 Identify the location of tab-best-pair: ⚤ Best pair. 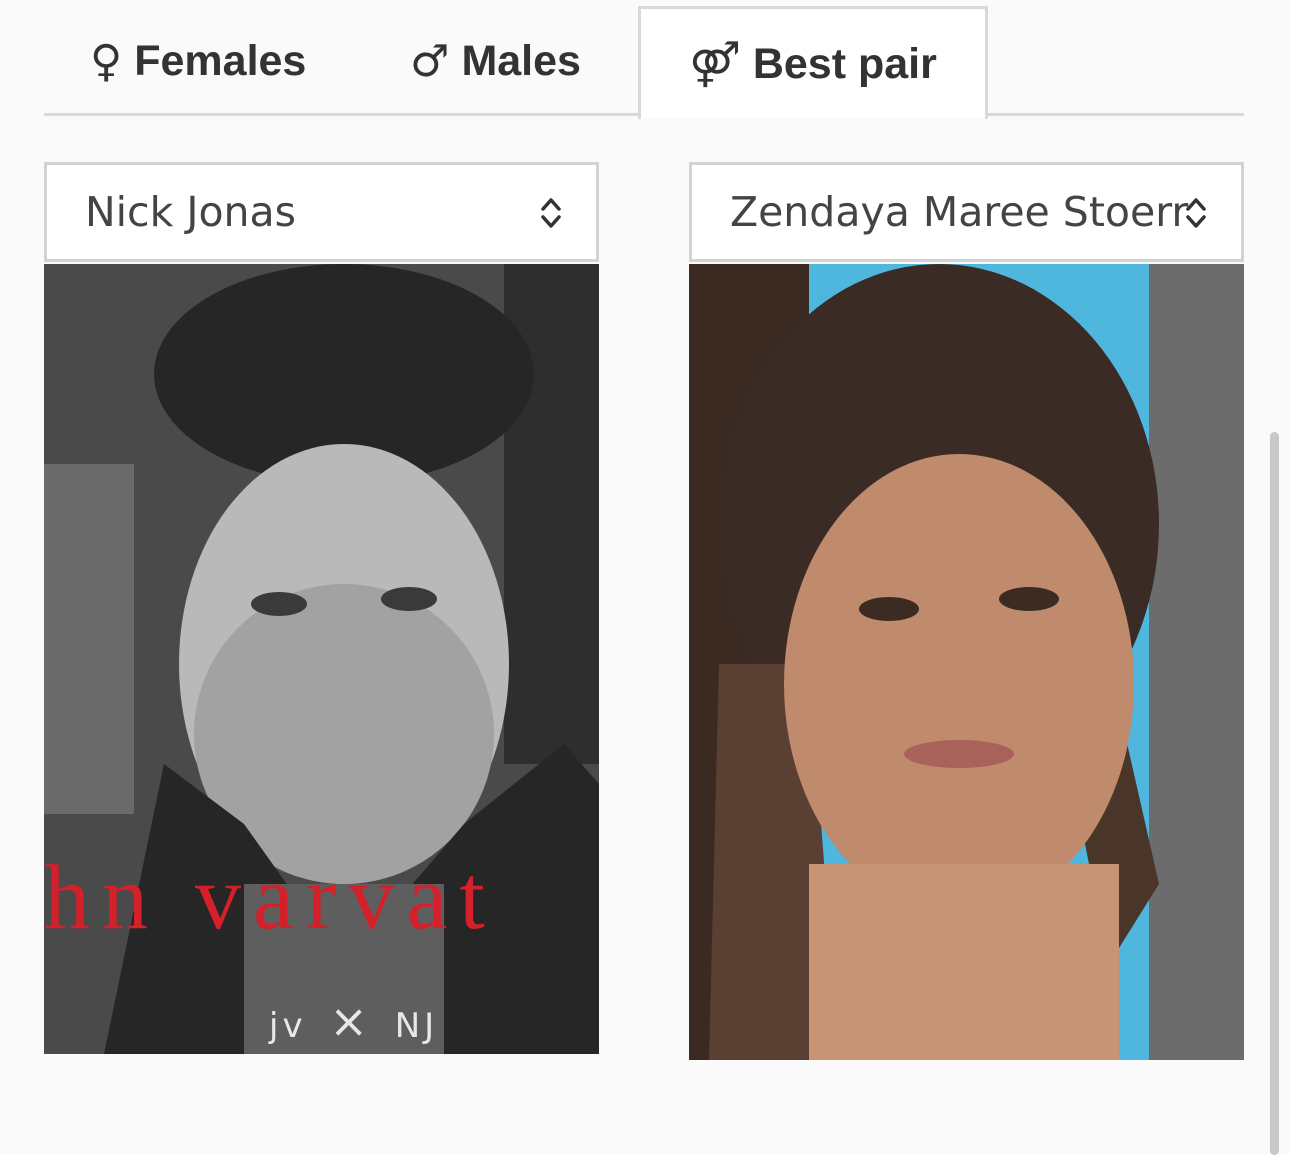
(813, 62).